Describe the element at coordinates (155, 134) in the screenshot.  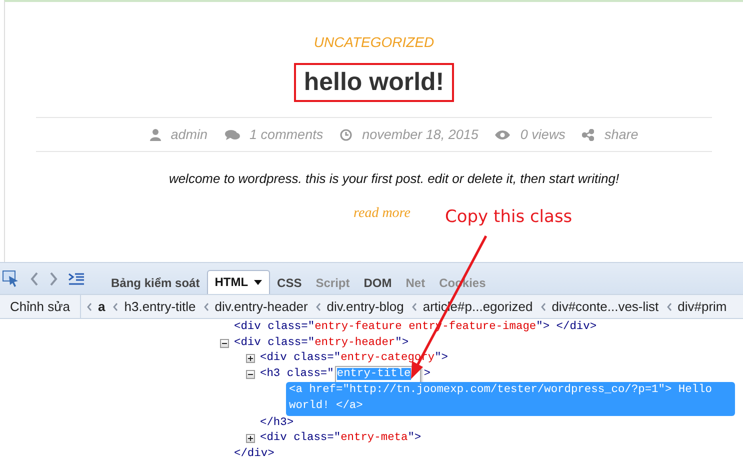
I see `user-icon` at that location.